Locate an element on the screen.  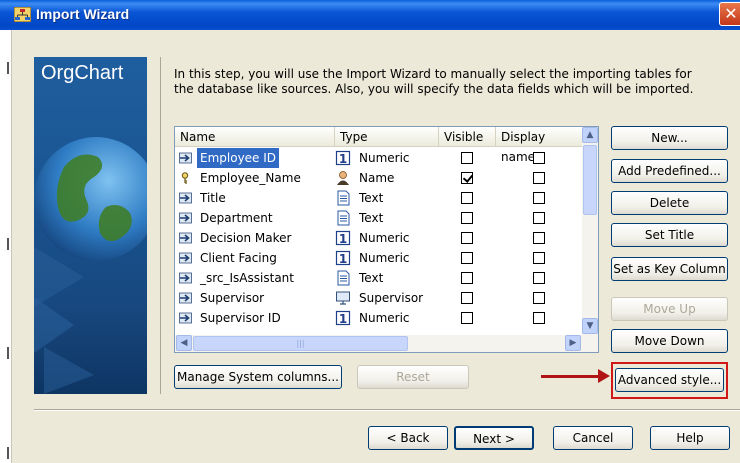
scroll-left-arrow-icon: ◀ is located at coordinates (184, 343).